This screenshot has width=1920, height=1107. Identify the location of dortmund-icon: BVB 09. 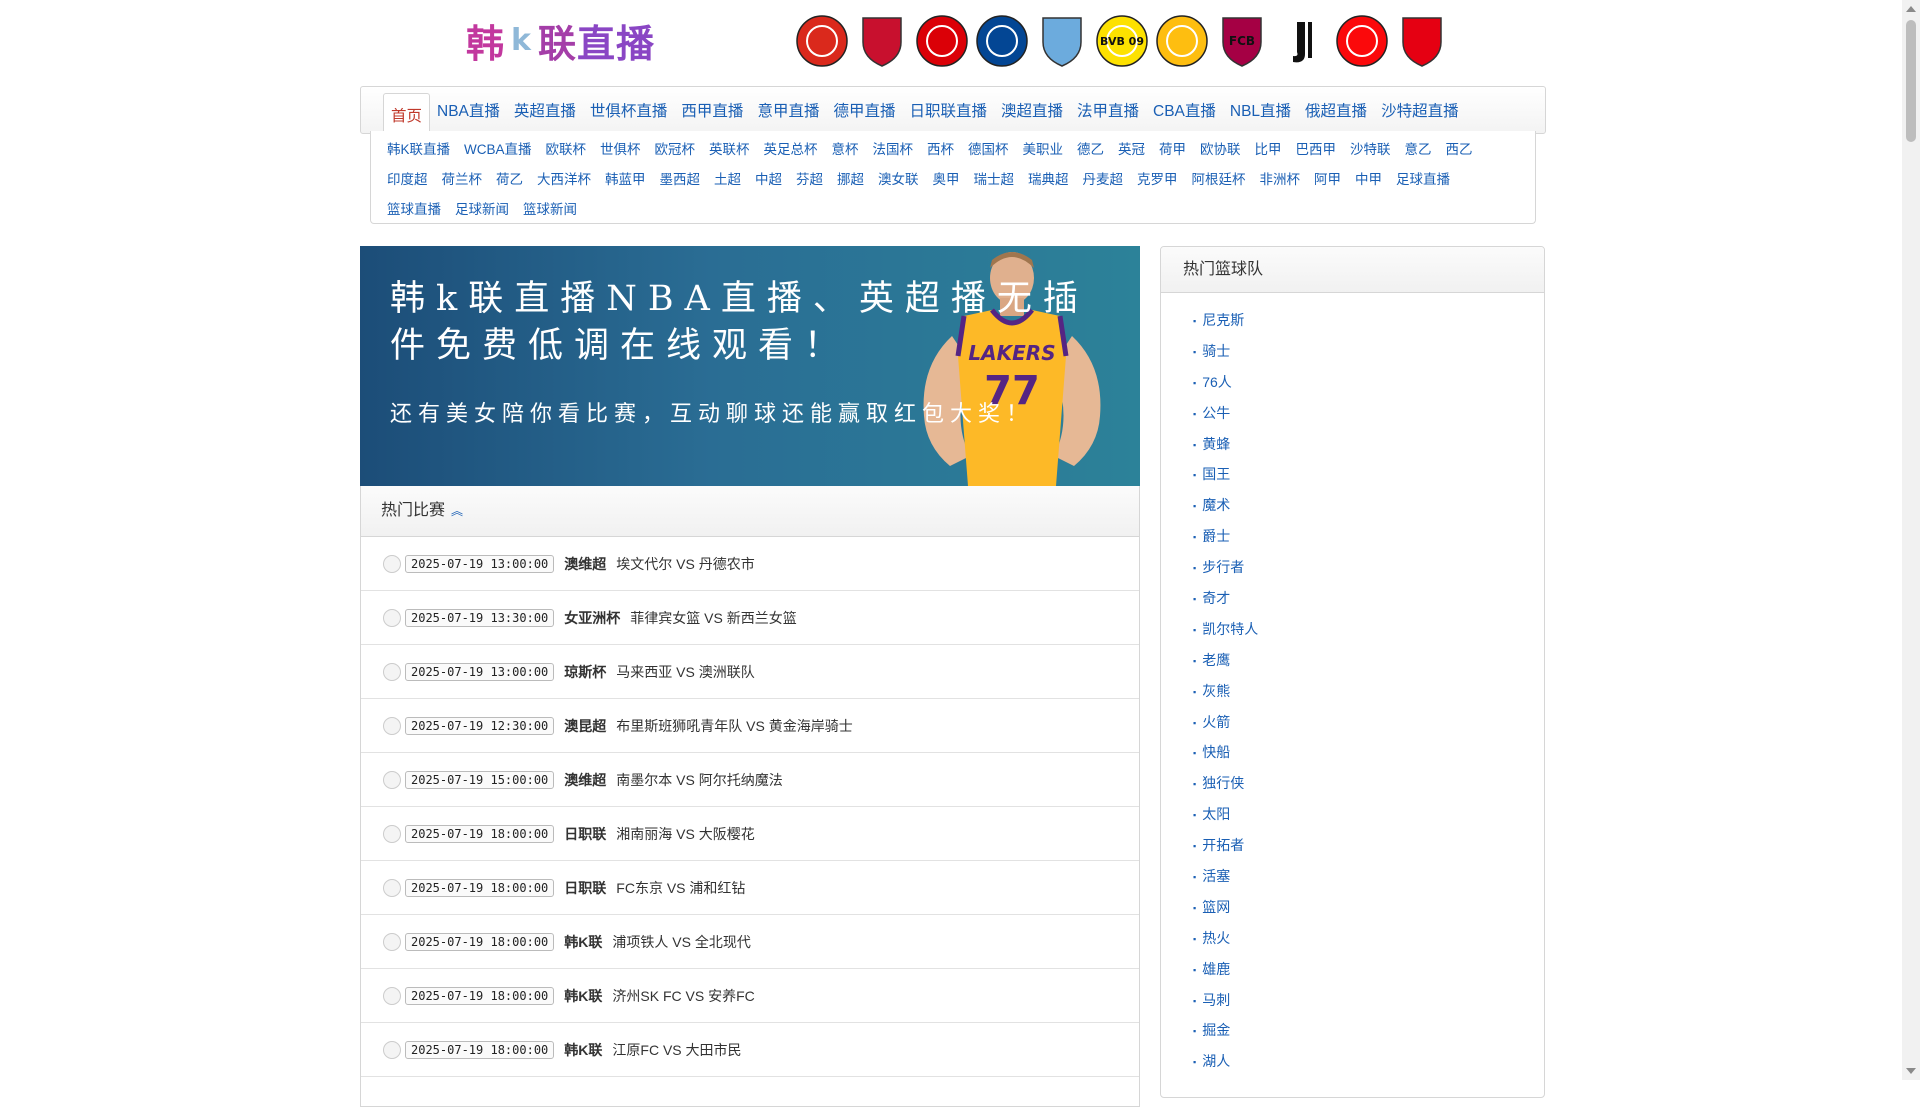
(1122, 41).